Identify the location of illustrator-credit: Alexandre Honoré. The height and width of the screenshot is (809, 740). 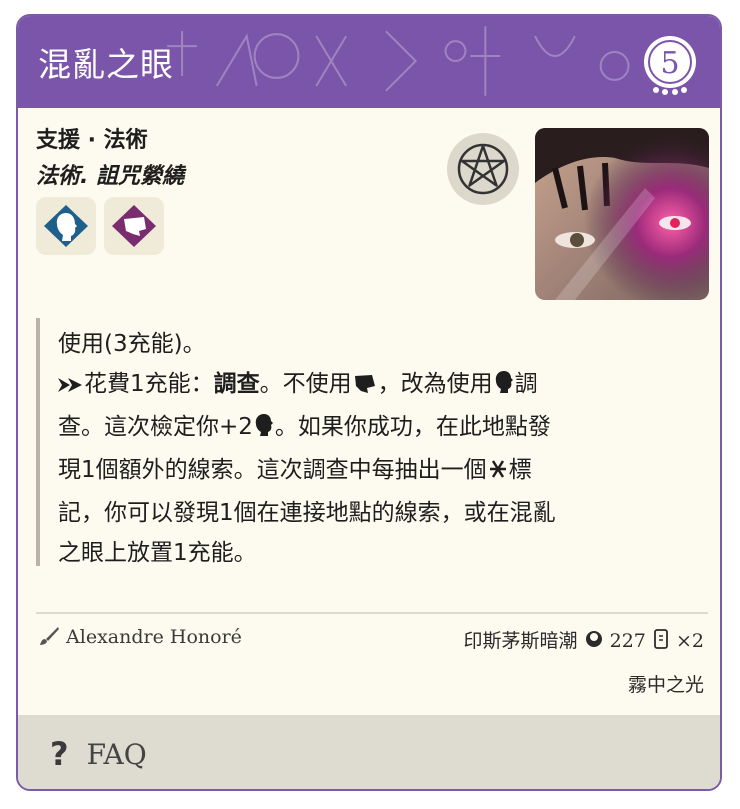
(140, 638).